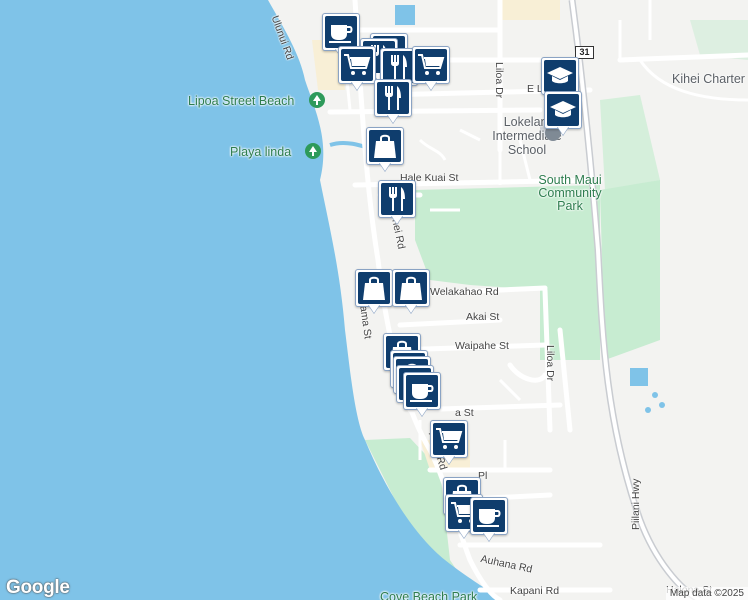  I want to click on lipoa-street-beach-label: Lipoa Street Beach, so click(241, 101).